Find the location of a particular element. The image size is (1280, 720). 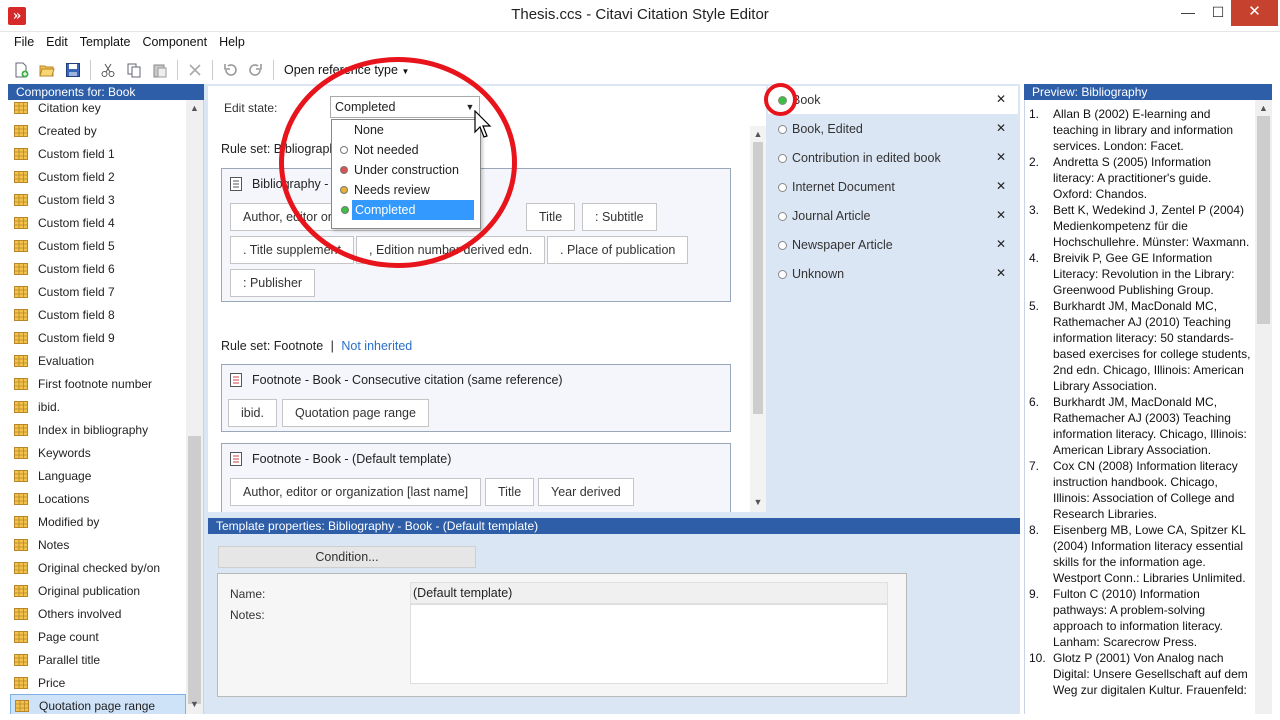

edit-state-option-completed: Completed is located at coordinates (407, 210).